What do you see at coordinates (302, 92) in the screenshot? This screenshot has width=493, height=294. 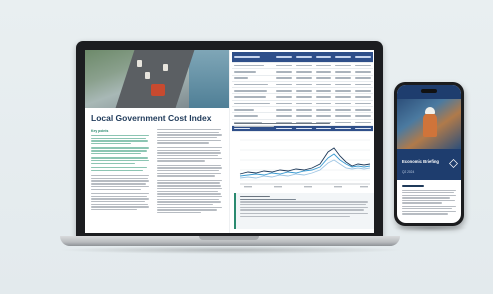 I see `cost-index-table` at bounding box center [302, 92].